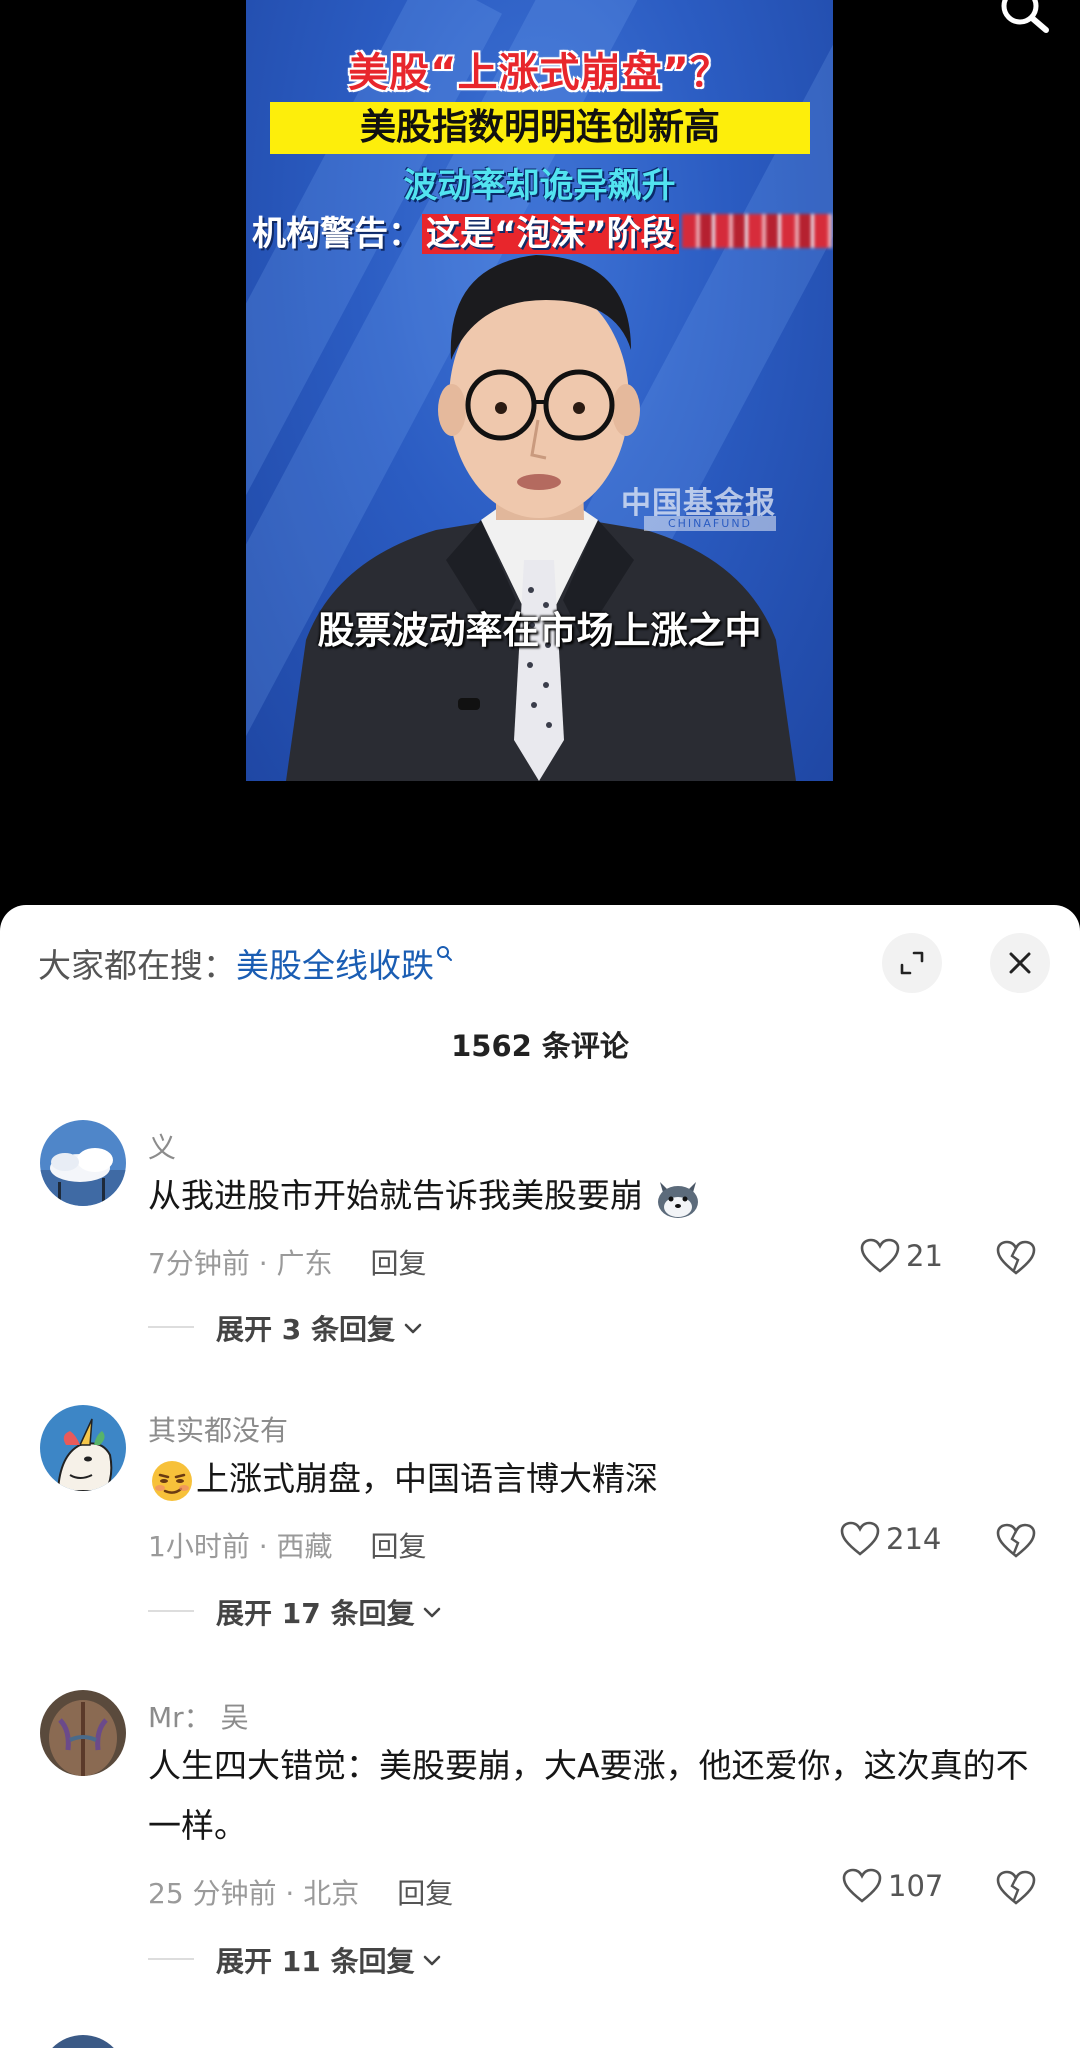 This screenshot has width=1080, height=2048. I want to click on comment-meta: 7分钟前 · 广东 回复, so click(287, 1262).